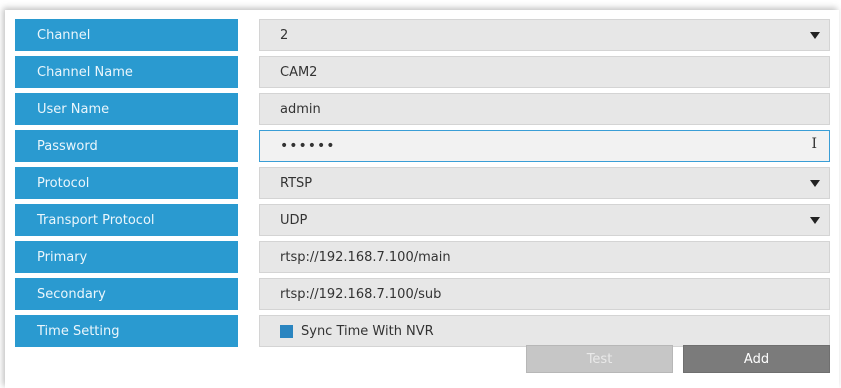  I want to click on transport-protocol-select: UDP, so click(544, 220).